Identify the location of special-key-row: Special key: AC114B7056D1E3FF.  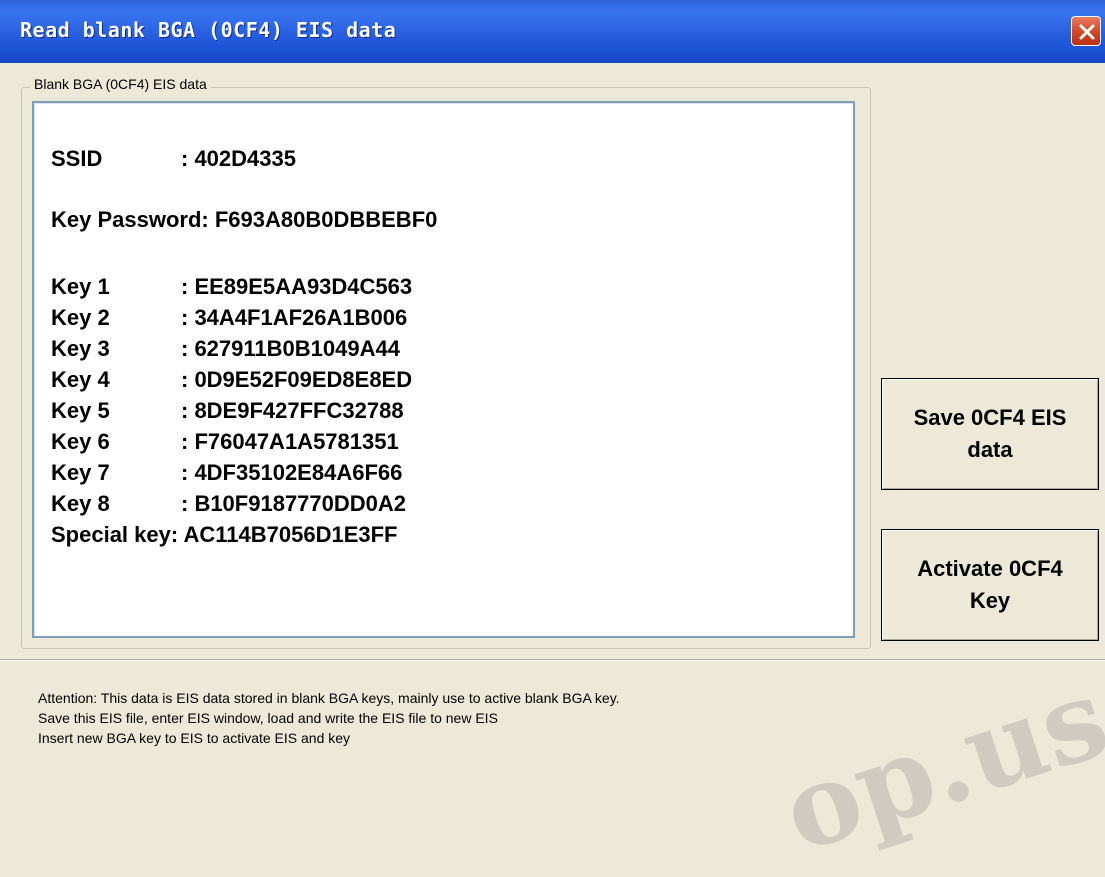
(224, 534).